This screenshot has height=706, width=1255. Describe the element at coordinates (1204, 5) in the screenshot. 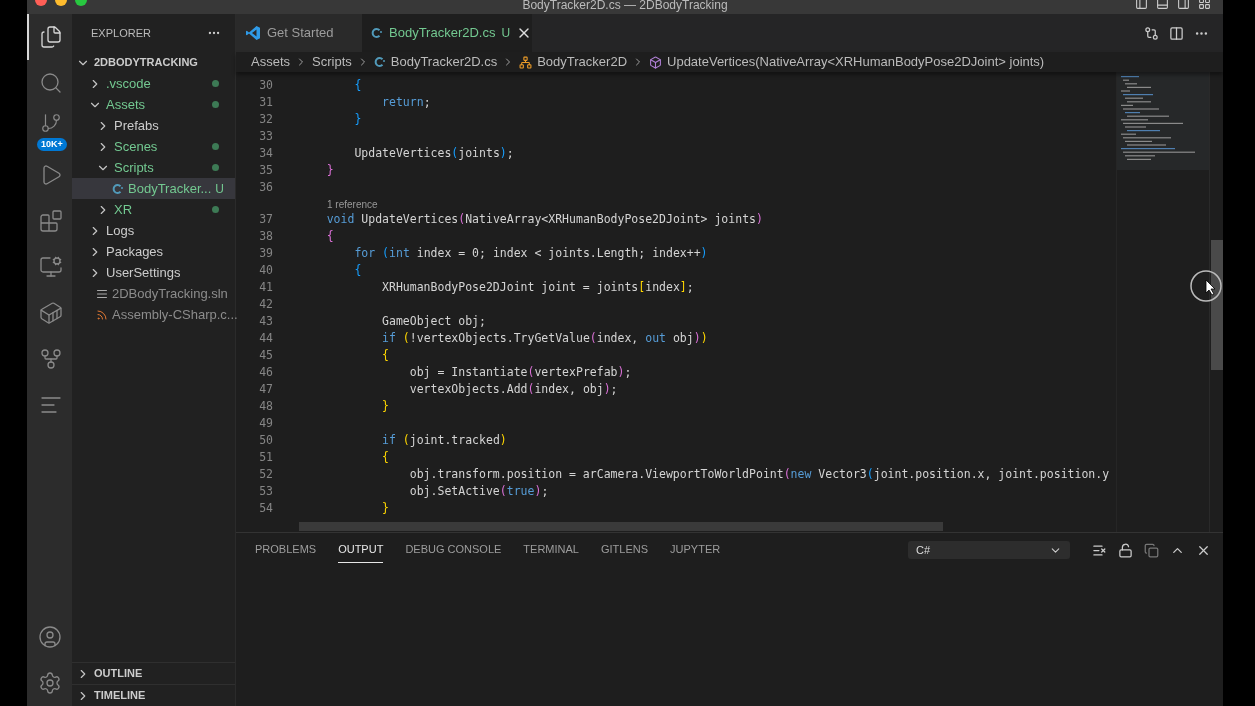

I see `customize-layout-icon` at that location.